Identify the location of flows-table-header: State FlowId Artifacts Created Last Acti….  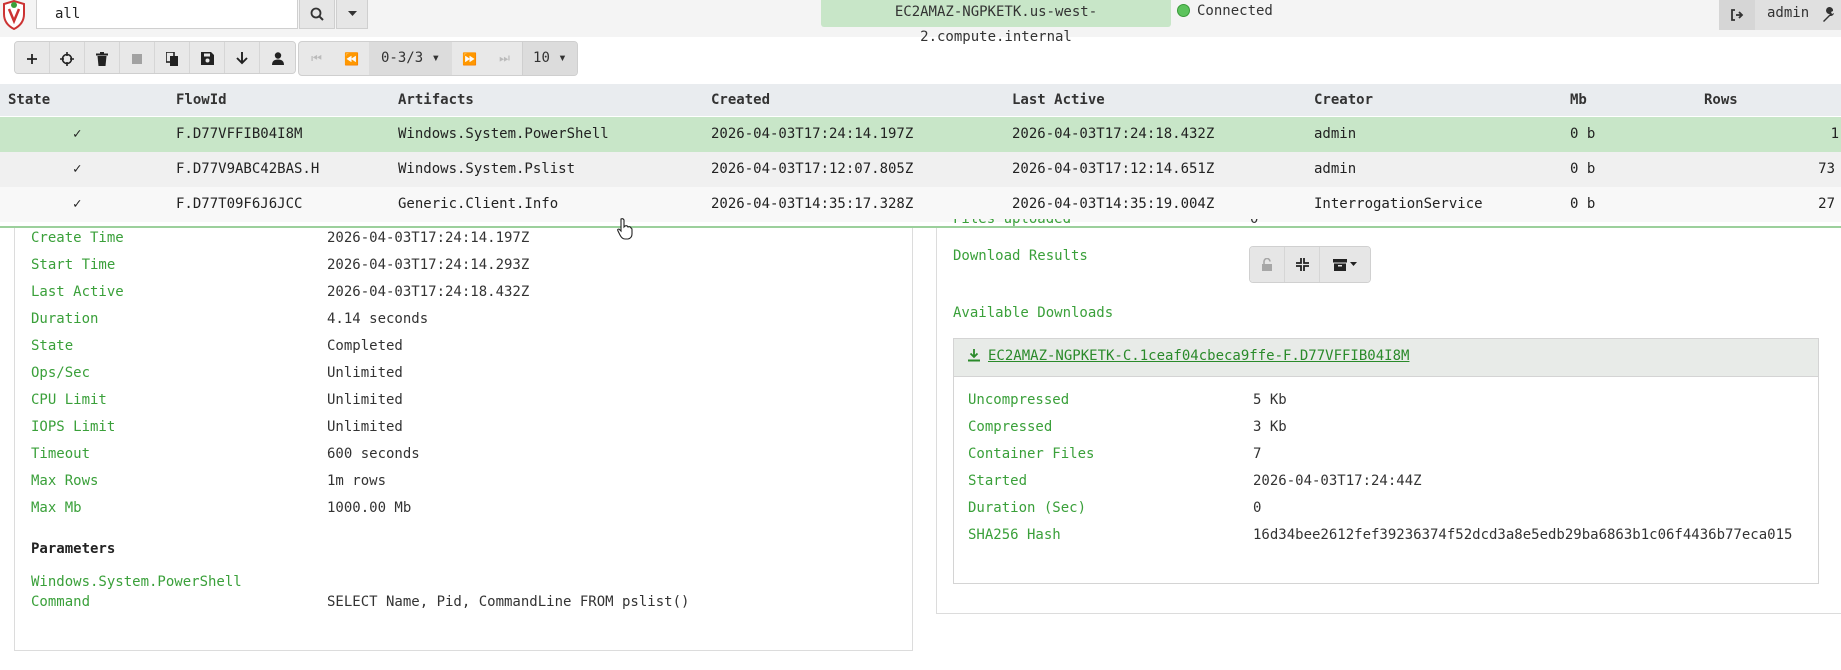
(920, 100).